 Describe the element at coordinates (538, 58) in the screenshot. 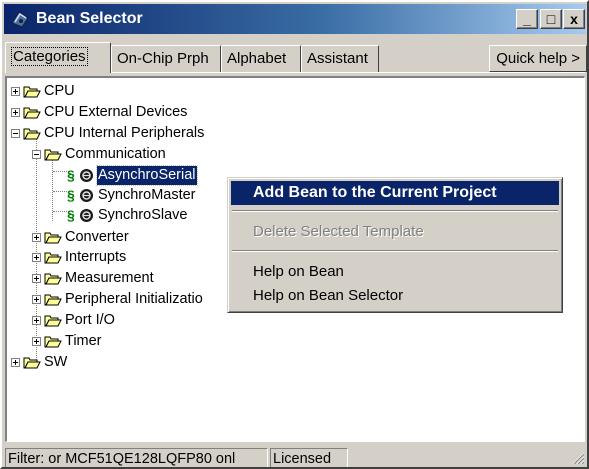

I see `quick-help-button: Quick help >` at that location.